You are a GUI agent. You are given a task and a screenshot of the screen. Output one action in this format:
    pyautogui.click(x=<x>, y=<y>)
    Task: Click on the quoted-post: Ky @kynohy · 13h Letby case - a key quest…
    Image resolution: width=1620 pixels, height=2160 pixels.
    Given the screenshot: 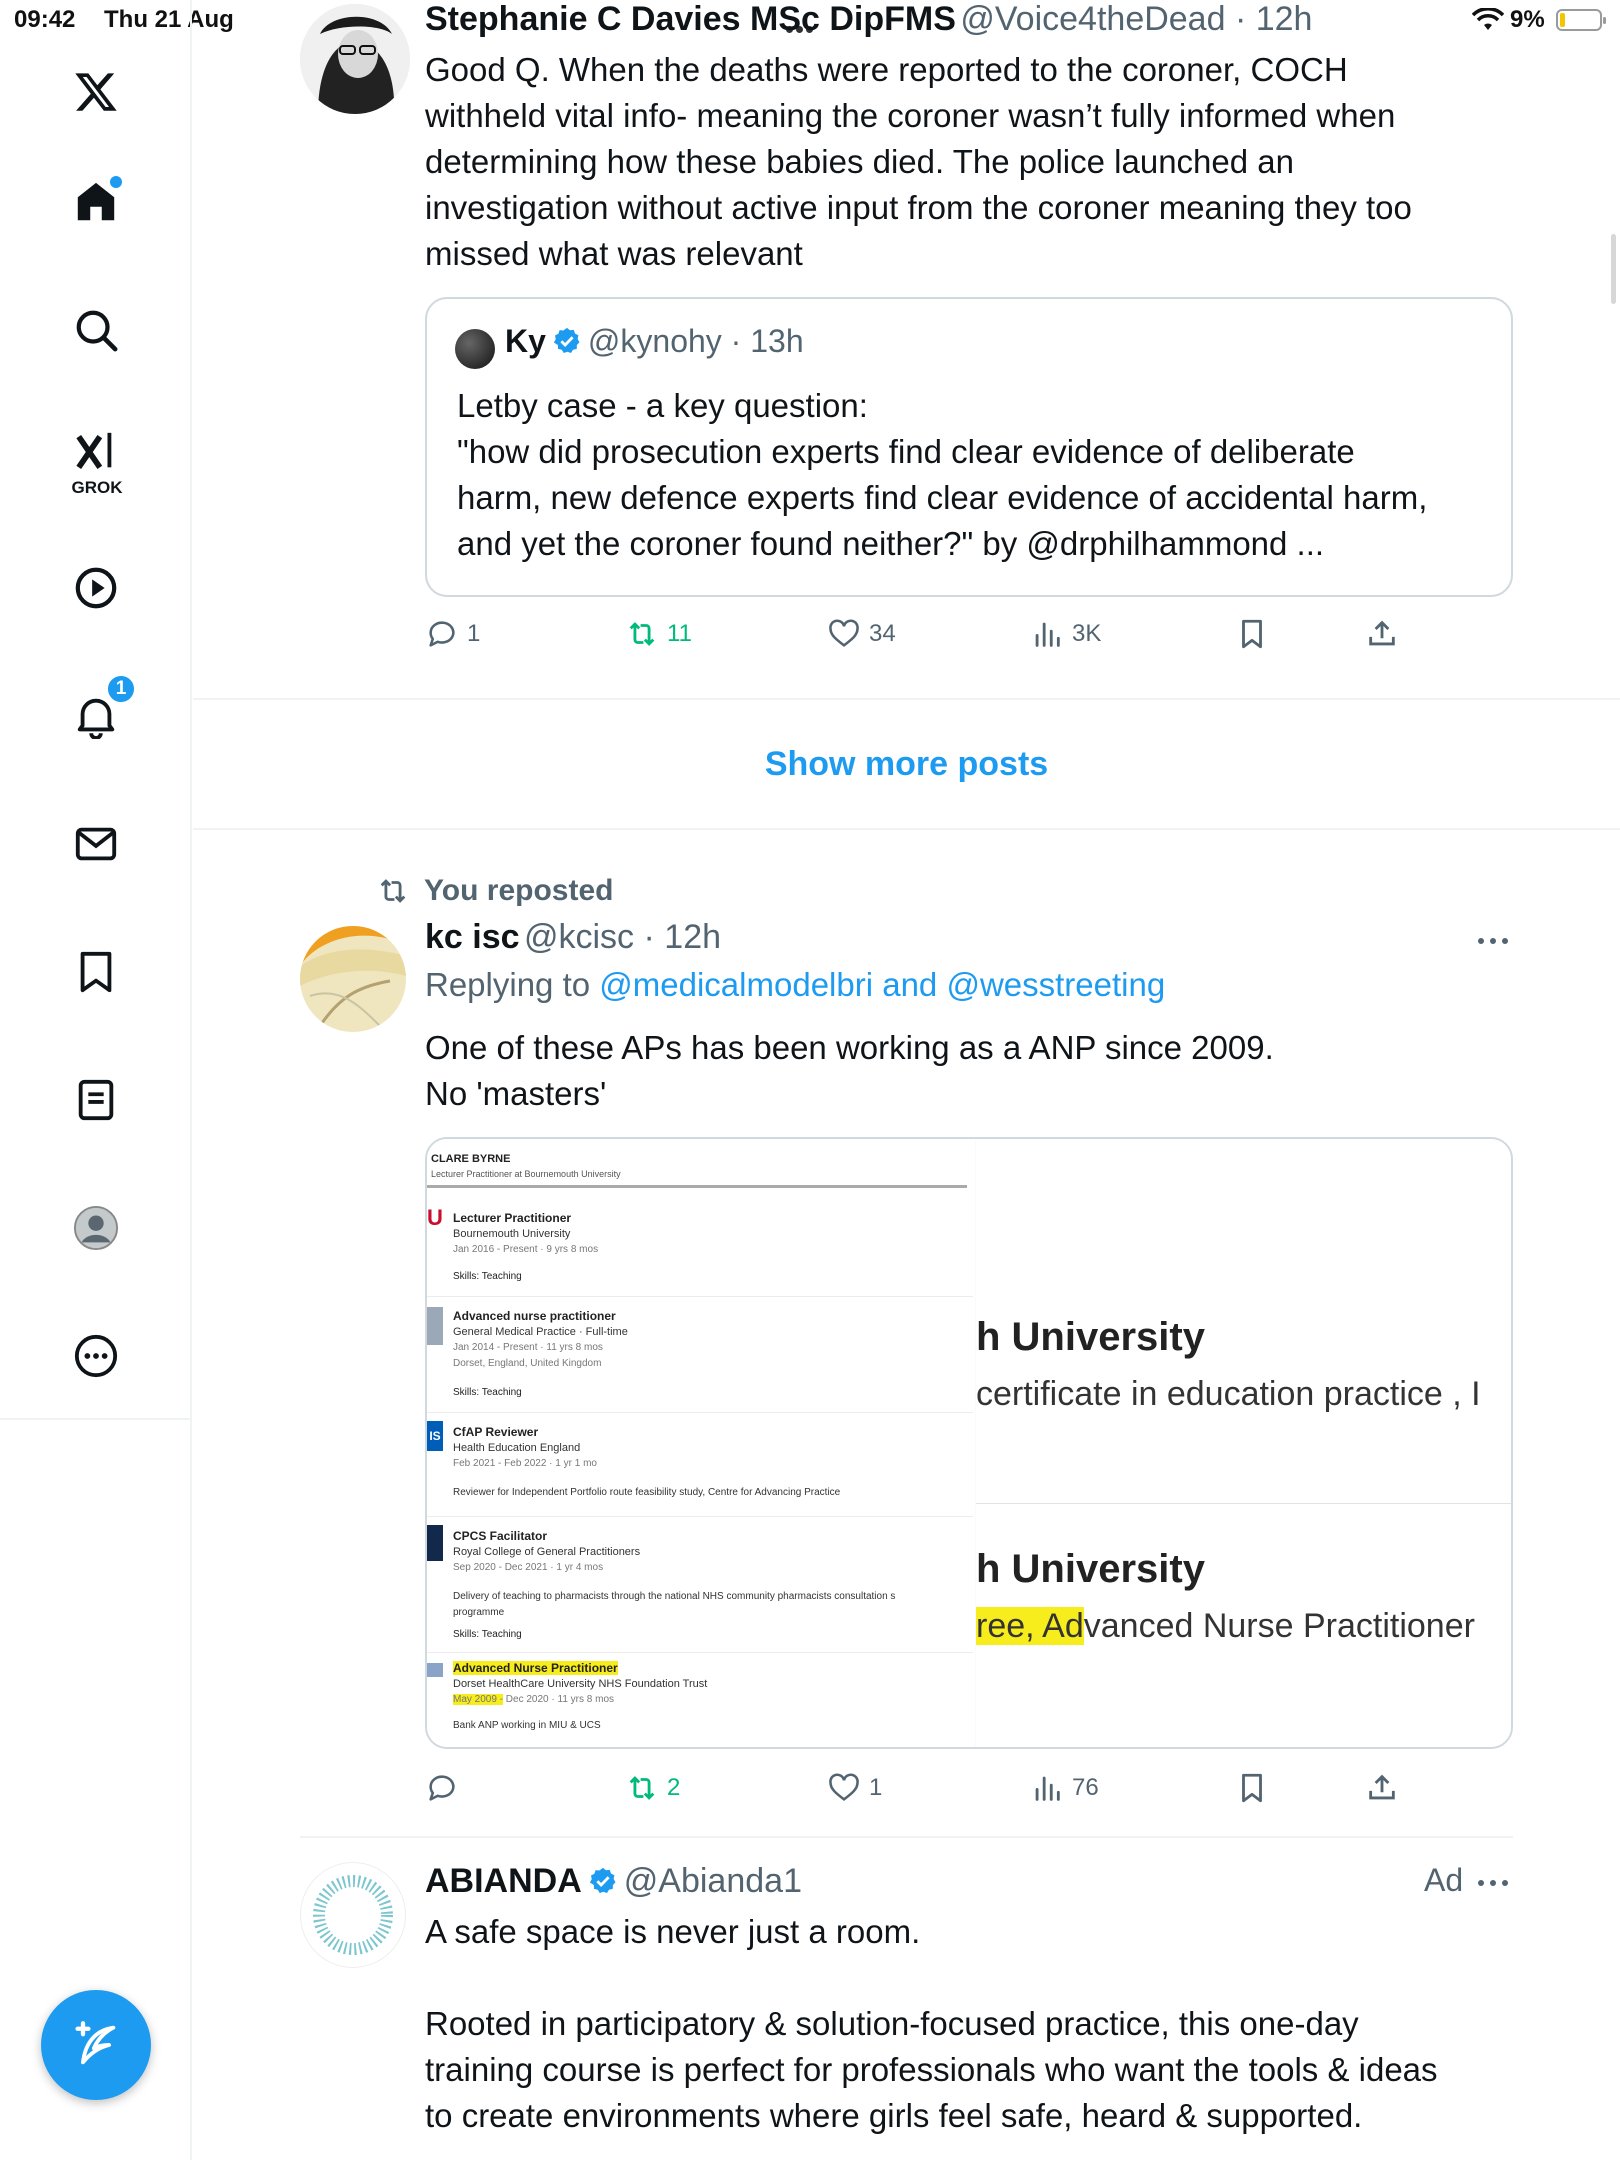 What is the action you would take?
    pyautogui.click(x=969, y=447)
    